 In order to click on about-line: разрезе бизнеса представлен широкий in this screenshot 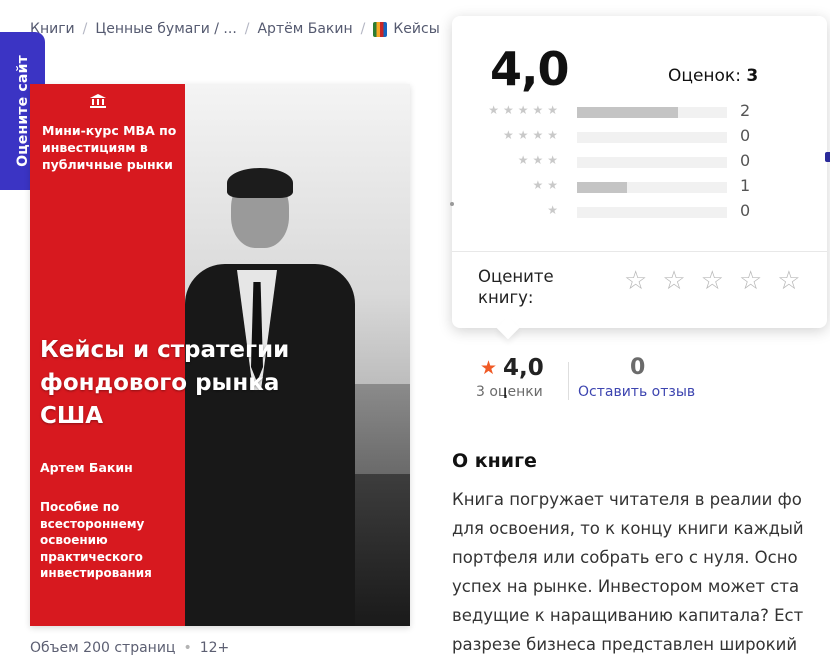, I will do `click(625, 644)`.